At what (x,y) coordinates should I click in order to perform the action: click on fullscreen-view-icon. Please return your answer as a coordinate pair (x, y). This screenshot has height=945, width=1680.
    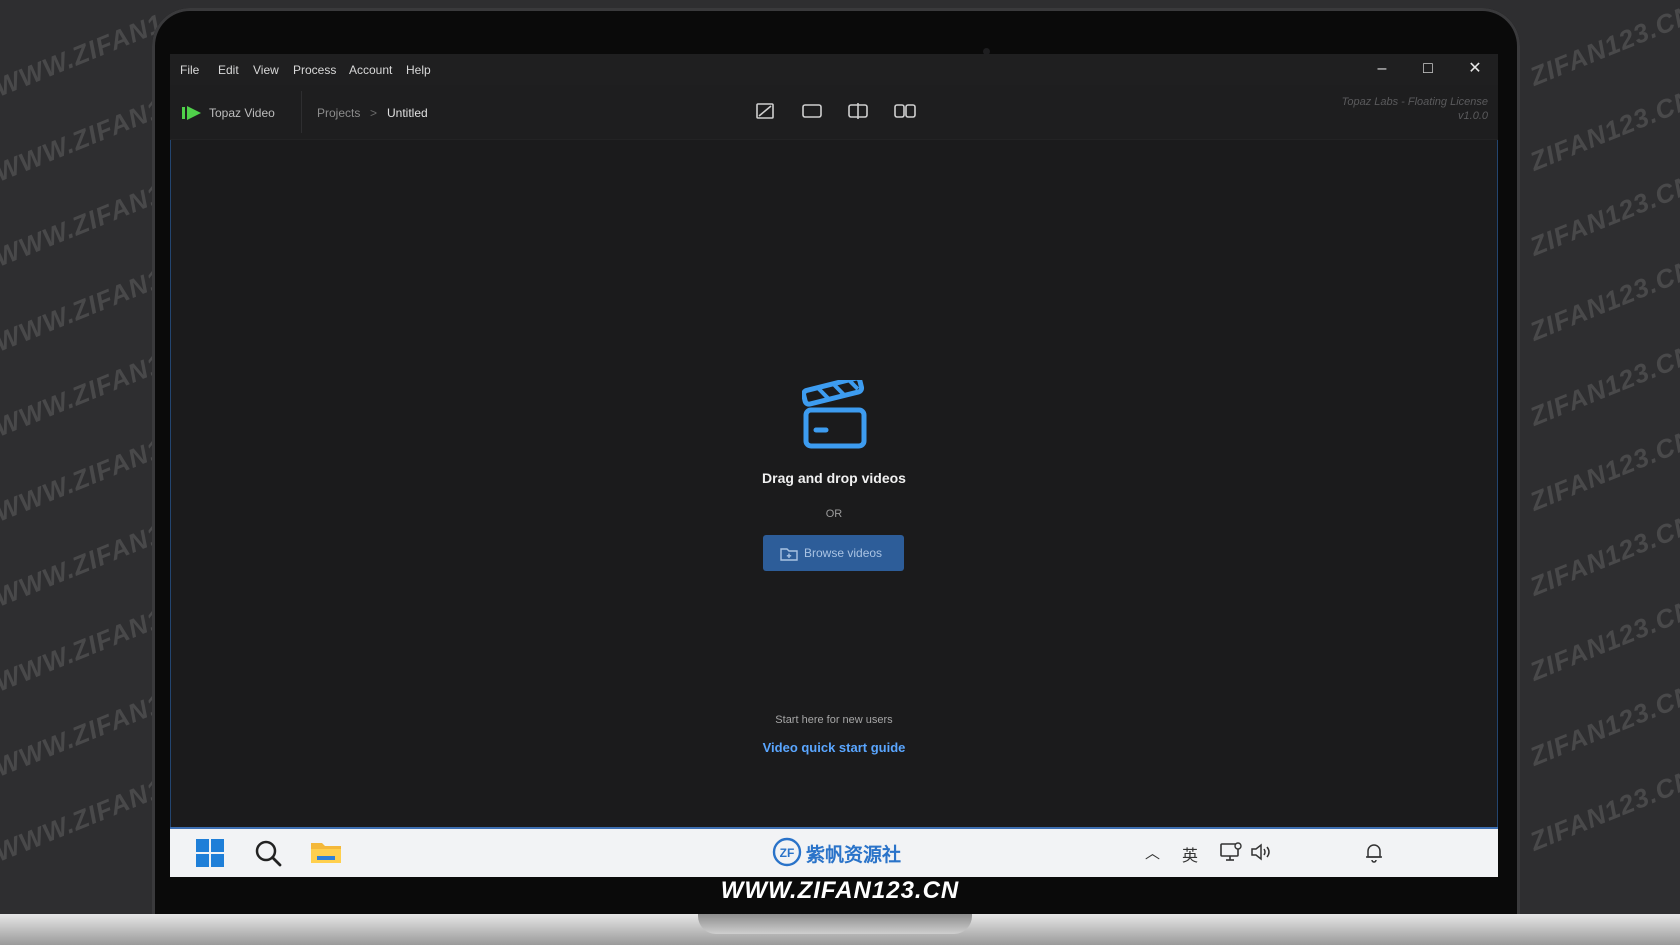
    Looking at the image, I should click on (812, 111).